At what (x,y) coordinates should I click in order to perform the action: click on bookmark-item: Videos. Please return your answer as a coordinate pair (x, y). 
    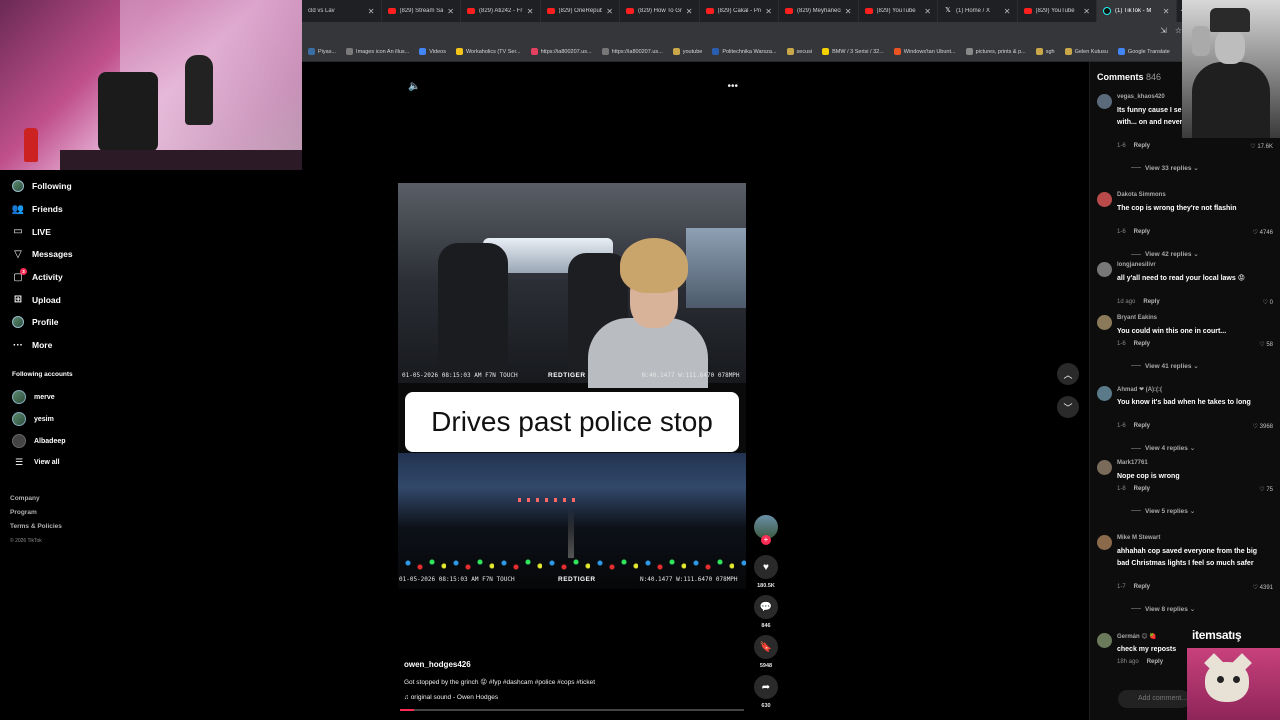
    Looking at the image, I should click on (432, 52).